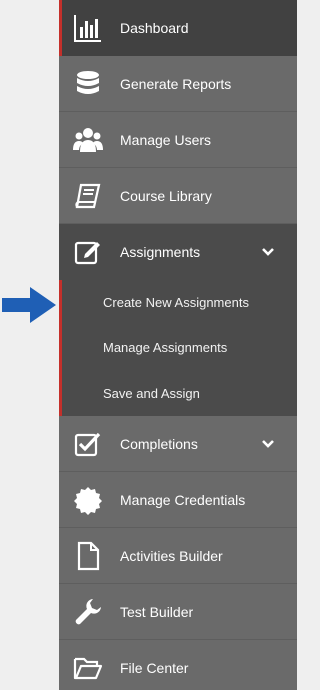  I want to click on sidebar-item-completions: Completions, so click(178, 444).